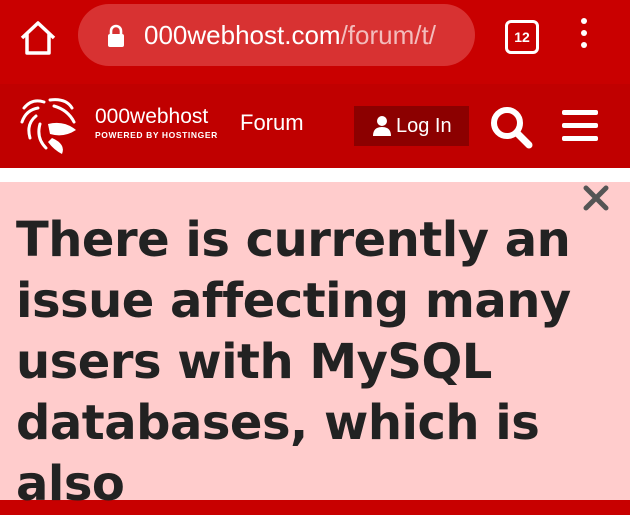 This screenshot has height=515, width=630. I want to click on url-path: /forum/t/, so click(388, 35).